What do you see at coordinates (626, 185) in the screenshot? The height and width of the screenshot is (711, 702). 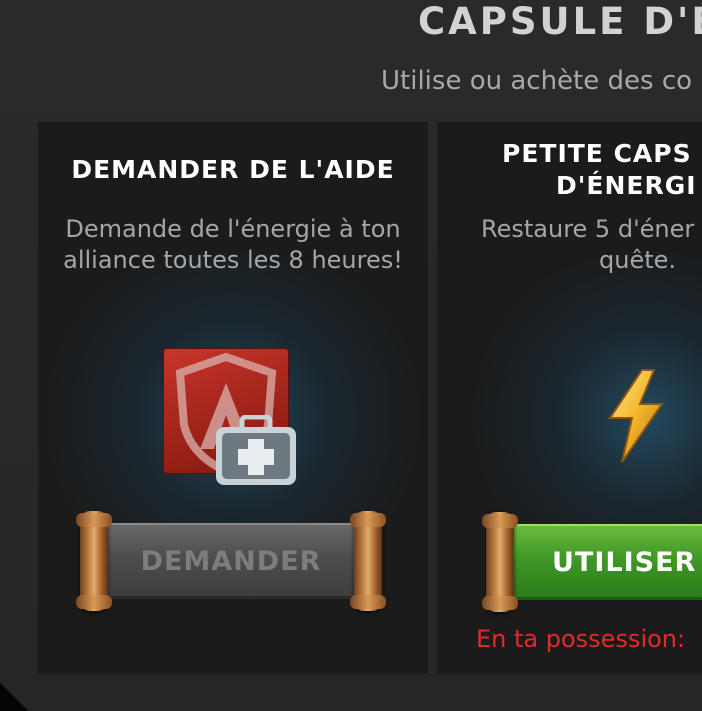 I see `card-title-line: D'ÉNERGI` at bounding box center [626, 185].